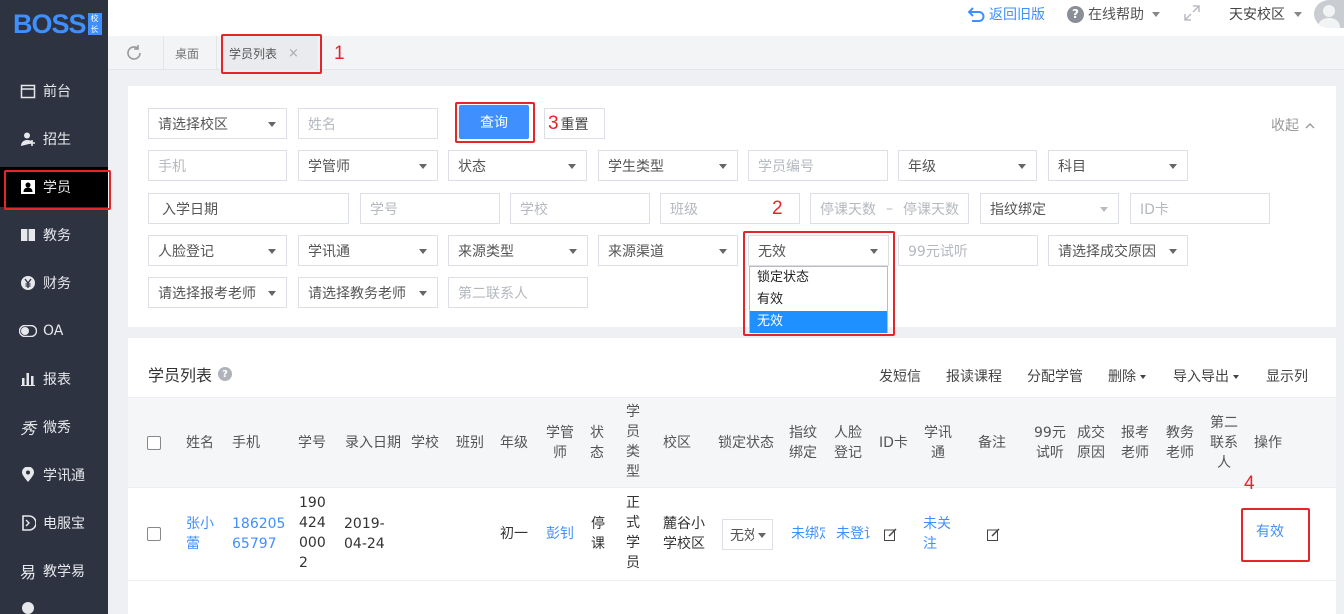 This screenshot has width=1344, height=614. Describe the element at coordinates (28, 379) in the screenshot. I see `bar-chart-icon` at that location.